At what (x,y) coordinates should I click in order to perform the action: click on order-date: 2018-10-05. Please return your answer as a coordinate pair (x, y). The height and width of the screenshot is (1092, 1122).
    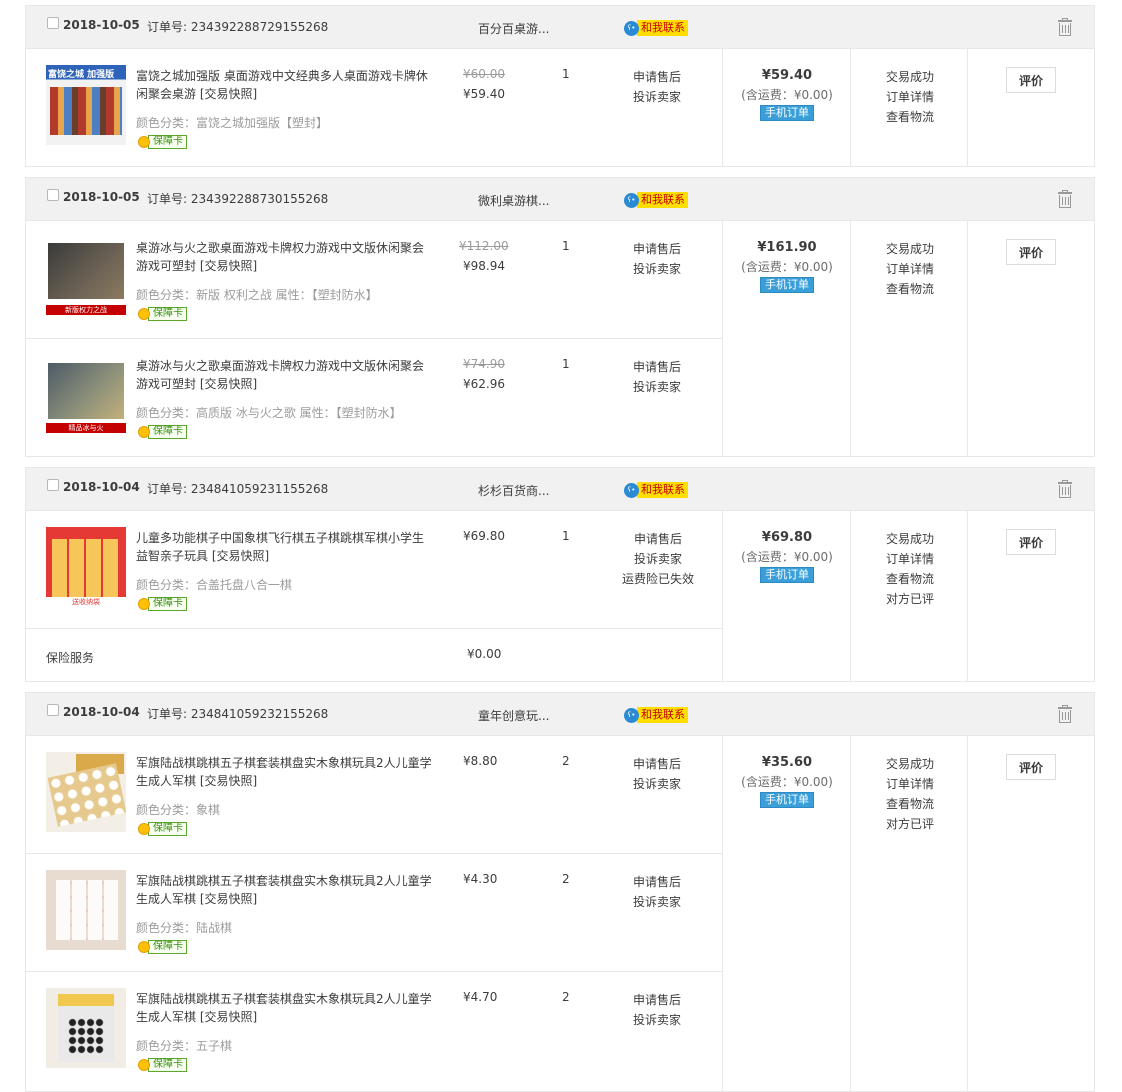
    Looking at the image, I should click on (101, 197).